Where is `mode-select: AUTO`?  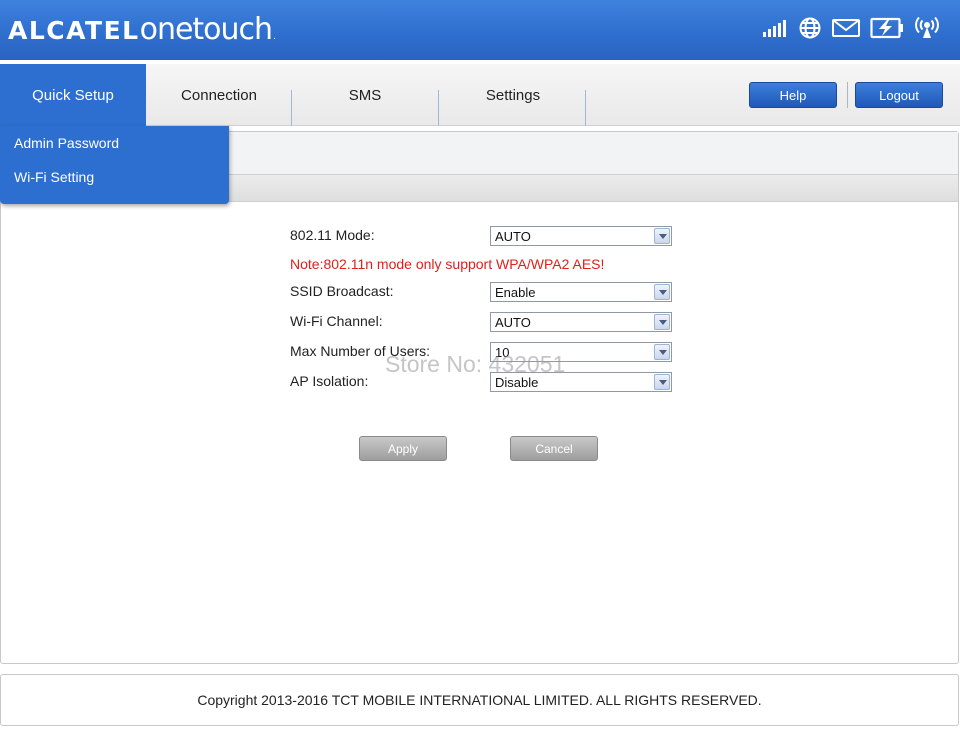 mode-select: AUTO is located at coordinates (581, 236).